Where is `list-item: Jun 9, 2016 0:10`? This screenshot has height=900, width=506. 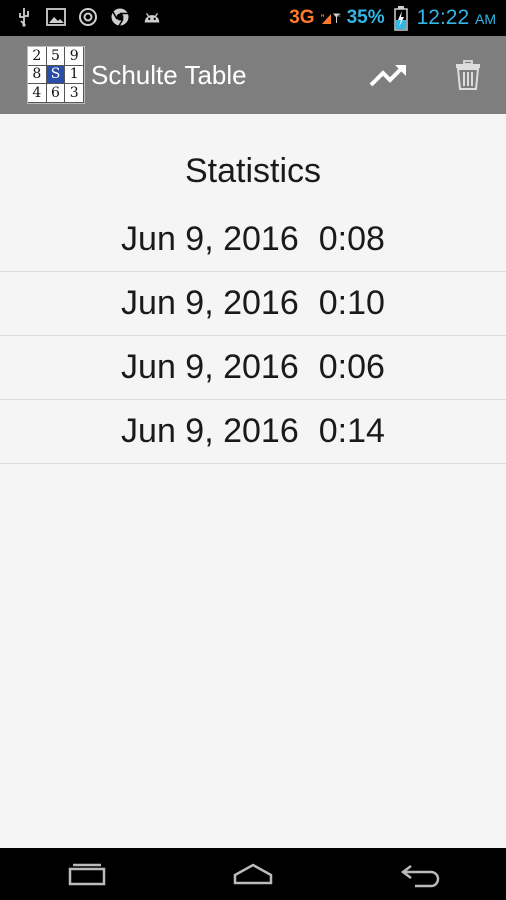 list-item: Jun 9, 2016 0:10 is located at coordinates (253, 304).